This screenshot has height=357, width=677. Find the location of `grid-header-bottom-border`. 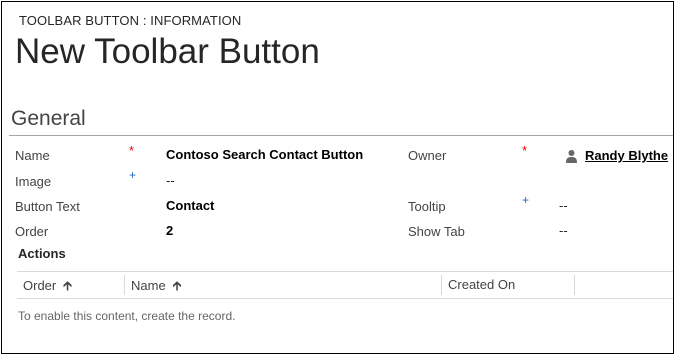

grid-header-bottom-border is located at coordinates (345, 298).